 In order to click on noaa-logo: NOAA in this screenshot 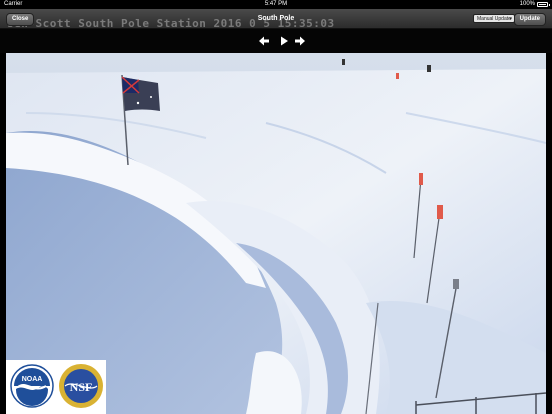, I will do `click(32, 386)`.